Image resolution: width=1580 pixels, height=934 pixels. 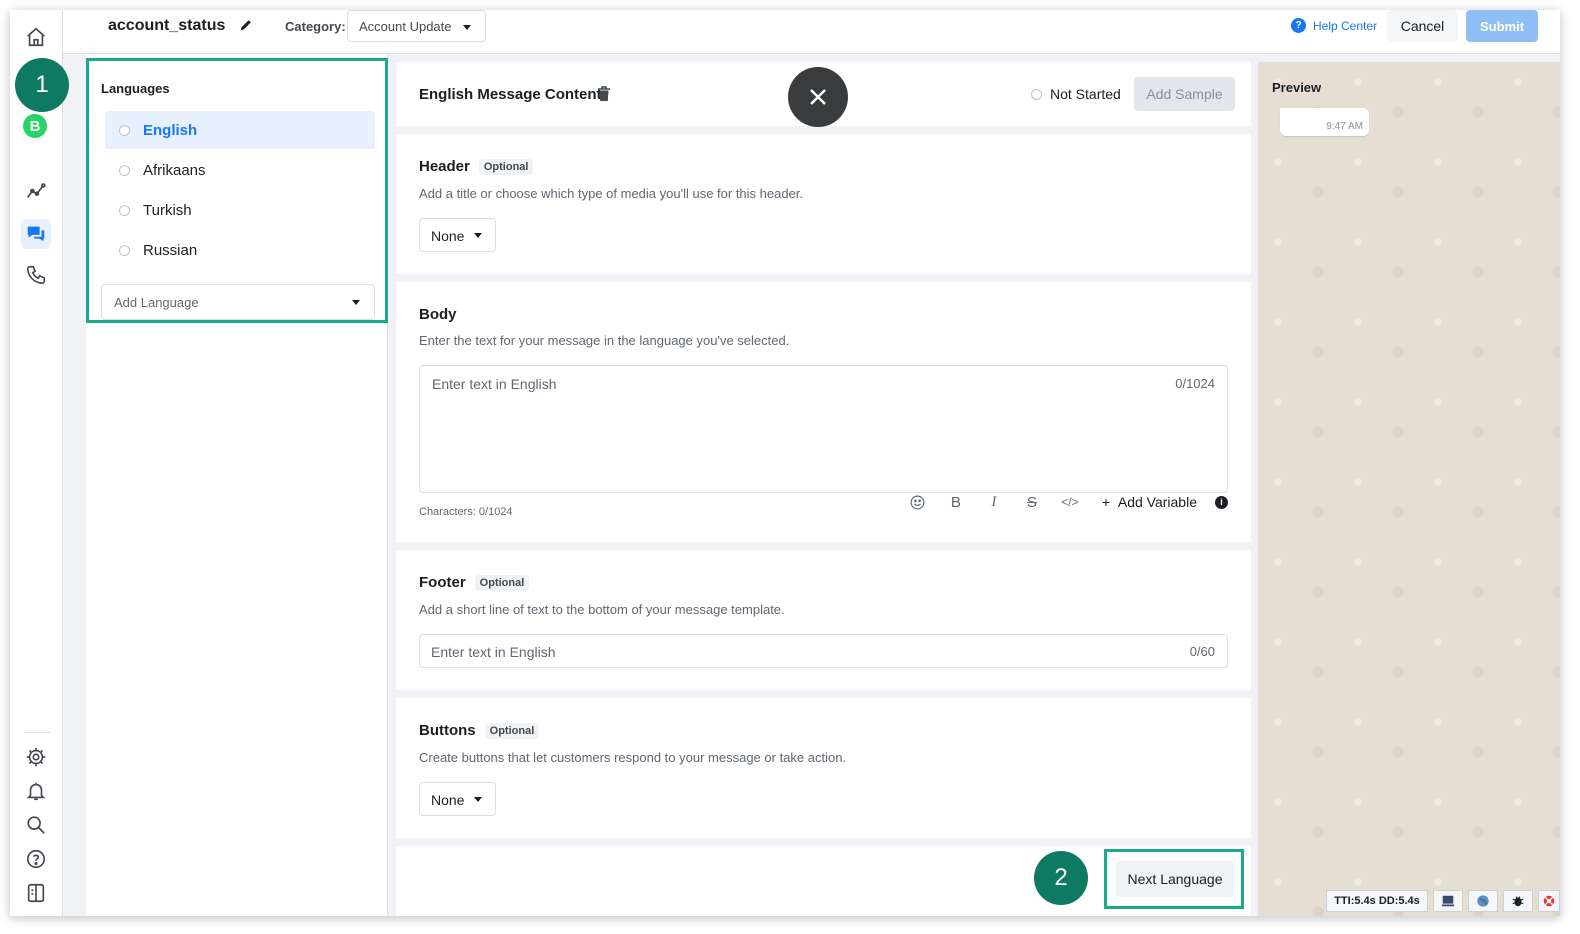 I want to click on search-icon, so click(x=36, y=825).